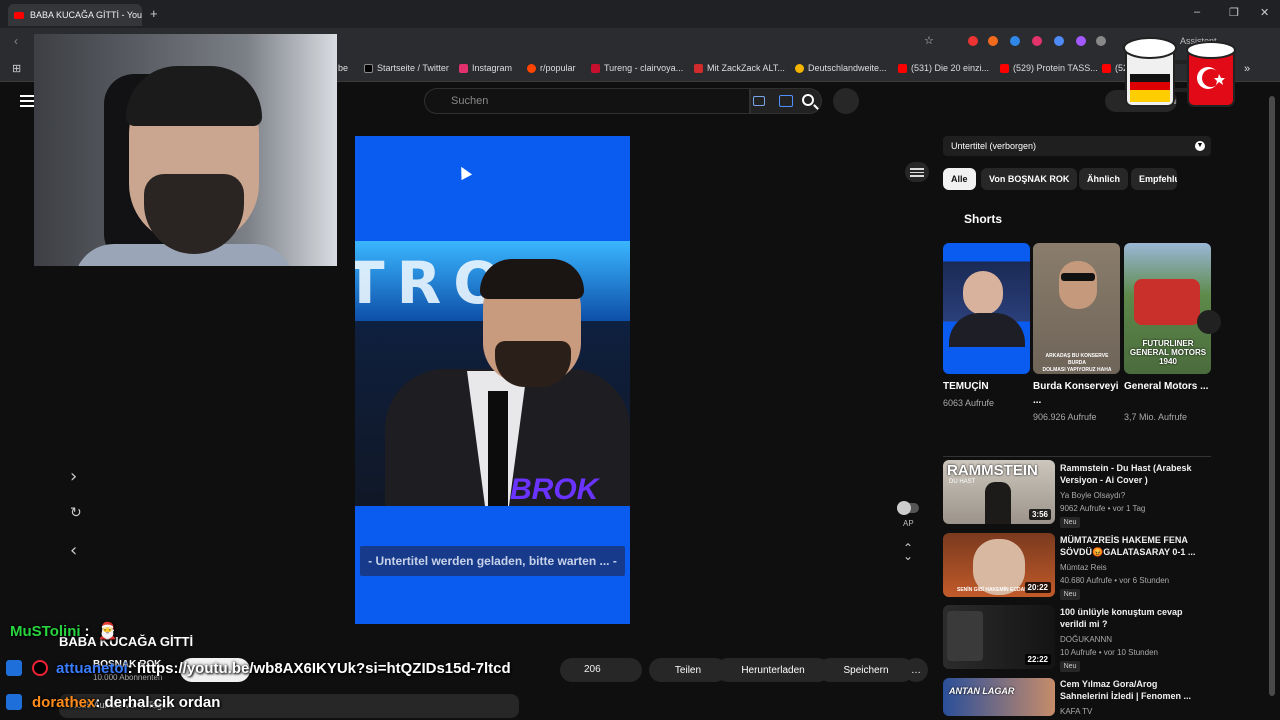  What do you see at coordinates (999, 565) in the screenshot?
I see `video-thumbnail: SENİN GİBİ HAKEMİN ECDADINI 20:22` at bounding box center [999, 565].